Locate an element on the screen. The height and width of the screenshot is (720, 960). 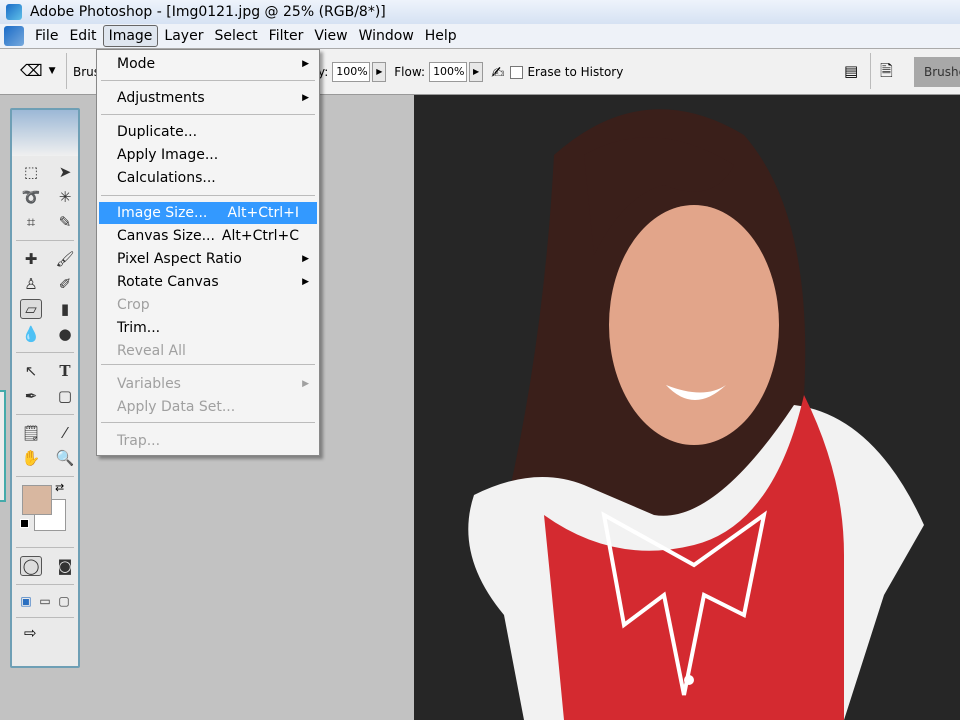
type-tool-icon: T is located at coordinates (65, 371).